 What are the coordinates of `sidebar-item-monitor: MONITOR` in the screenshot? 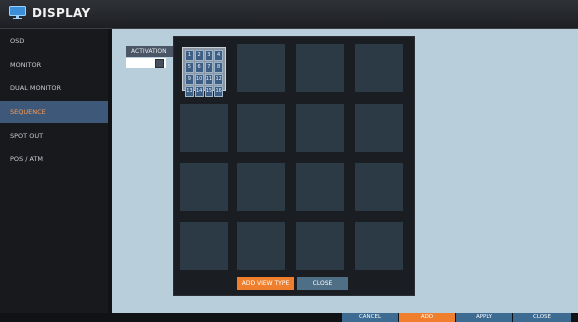 It's located at (54, 65).